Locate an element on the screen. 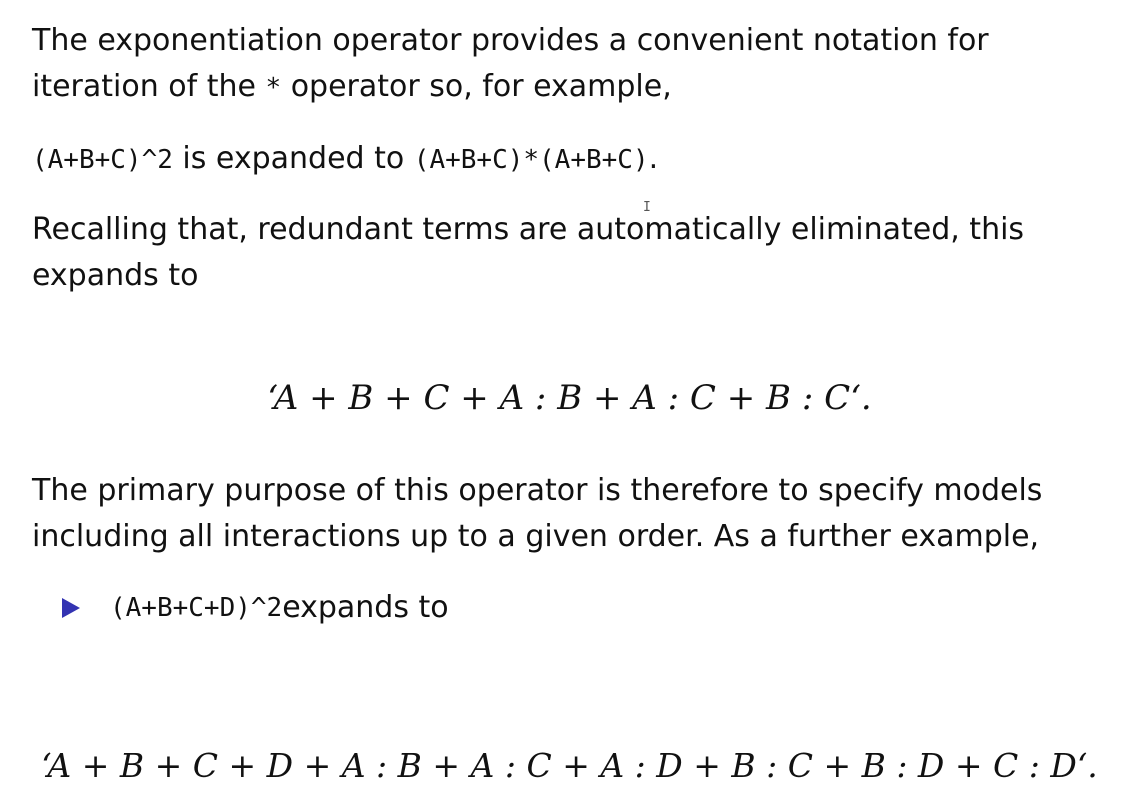 The image size is (1139, 797). paragraph-line: expands to is located at coordinates (115, 275).